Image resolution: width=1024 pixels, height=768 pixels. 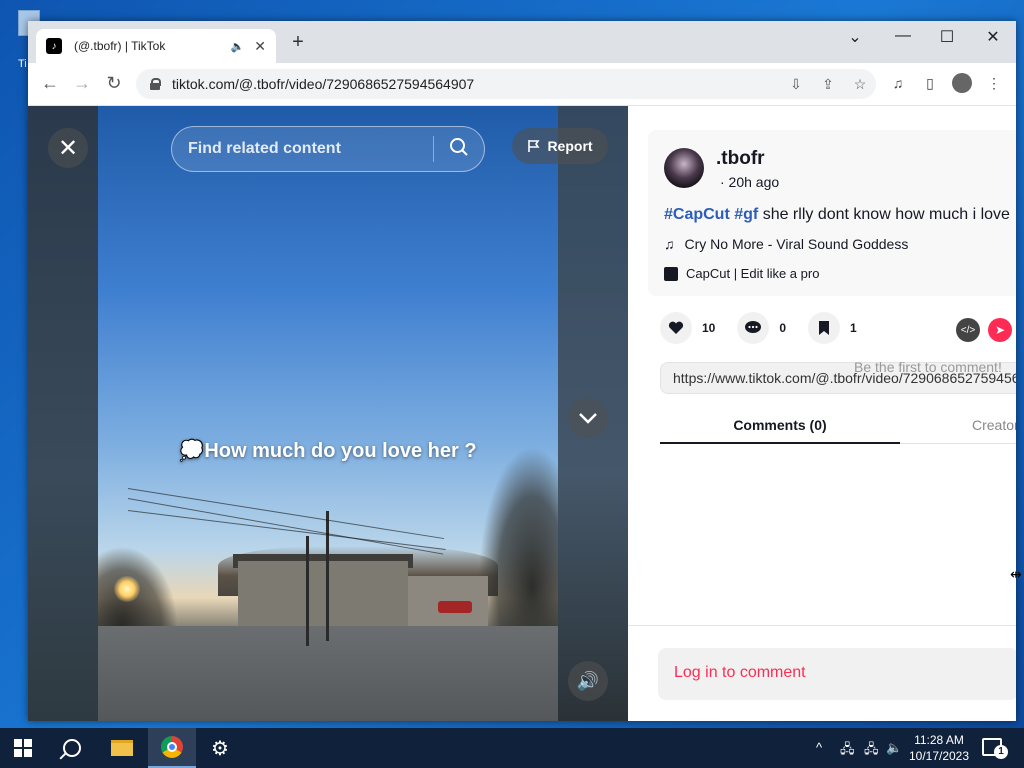 What do you see at coordinates (939, 756) in the screenshot?
I see `clock-date: 10/17/2023` at bounding box center [939, 756].